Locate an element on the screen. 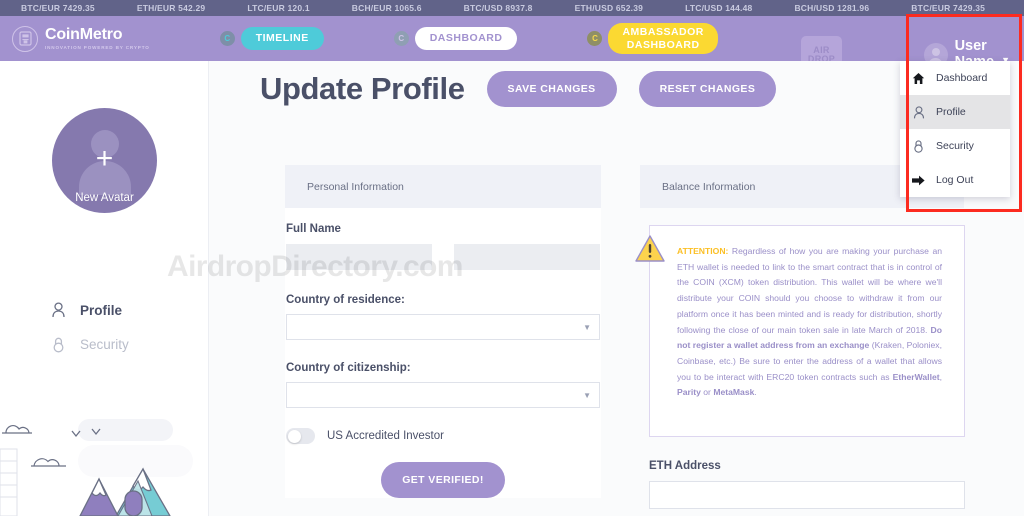 Image resolution: width=1024 pixels, height=516 pixels. mountains-clouds-illustration is located at coordinates (104, 463).